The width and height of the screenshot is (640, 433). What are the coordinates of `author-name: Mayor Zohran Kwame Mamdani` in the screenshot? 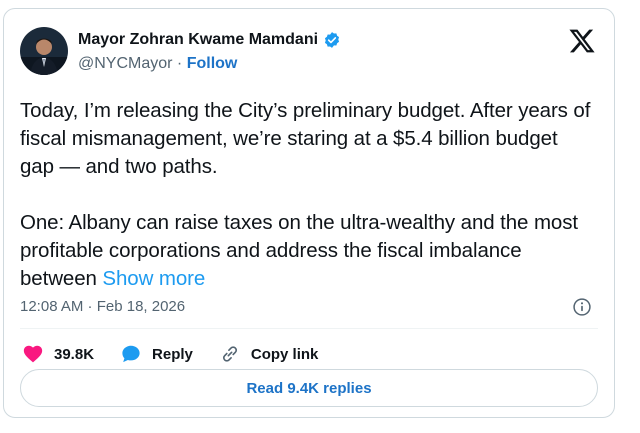 It's located at (198, 40).